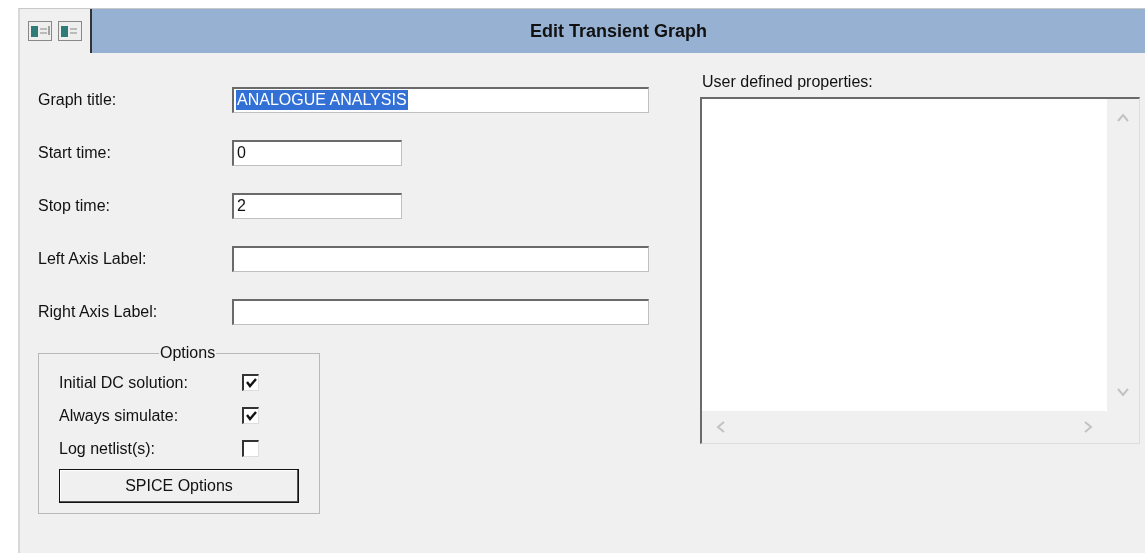 This screenshot has width=1145, height=553. What do you see at coordinates (98, 311) in the screenshot?
I see `field-label: Right Axis Label:` at bounding box center [98, 311].